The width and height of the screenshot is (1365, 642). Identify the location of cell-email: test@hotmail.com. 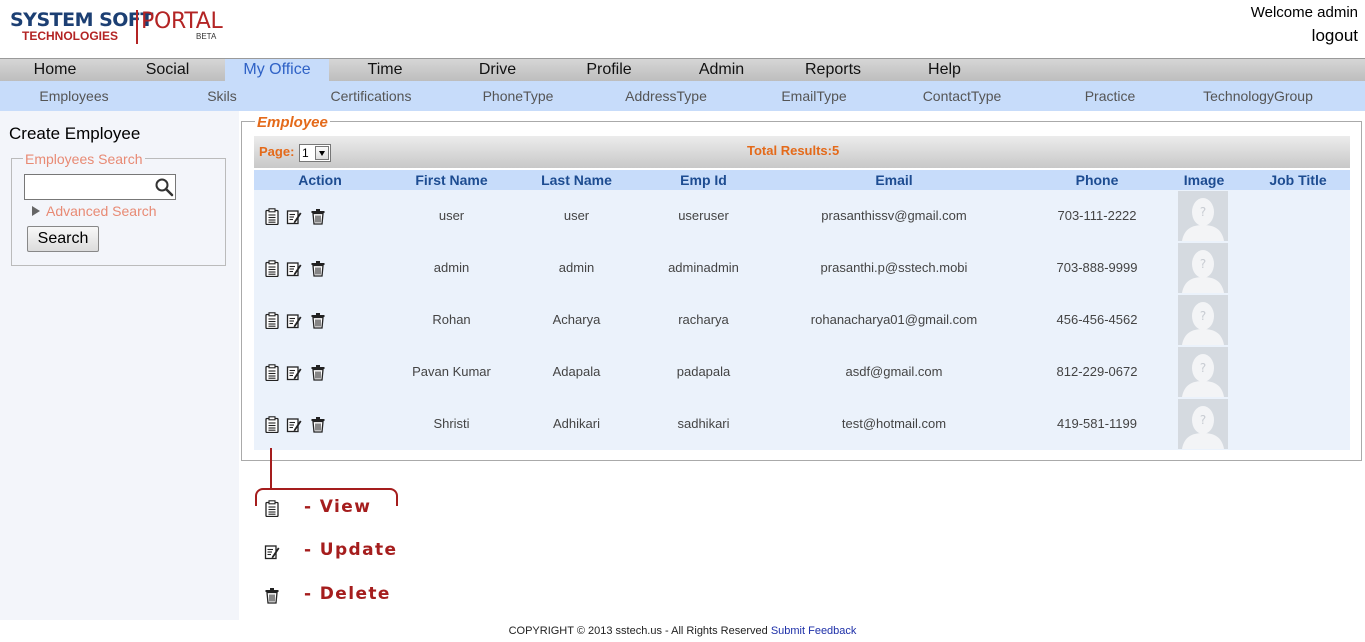
(894, 423).